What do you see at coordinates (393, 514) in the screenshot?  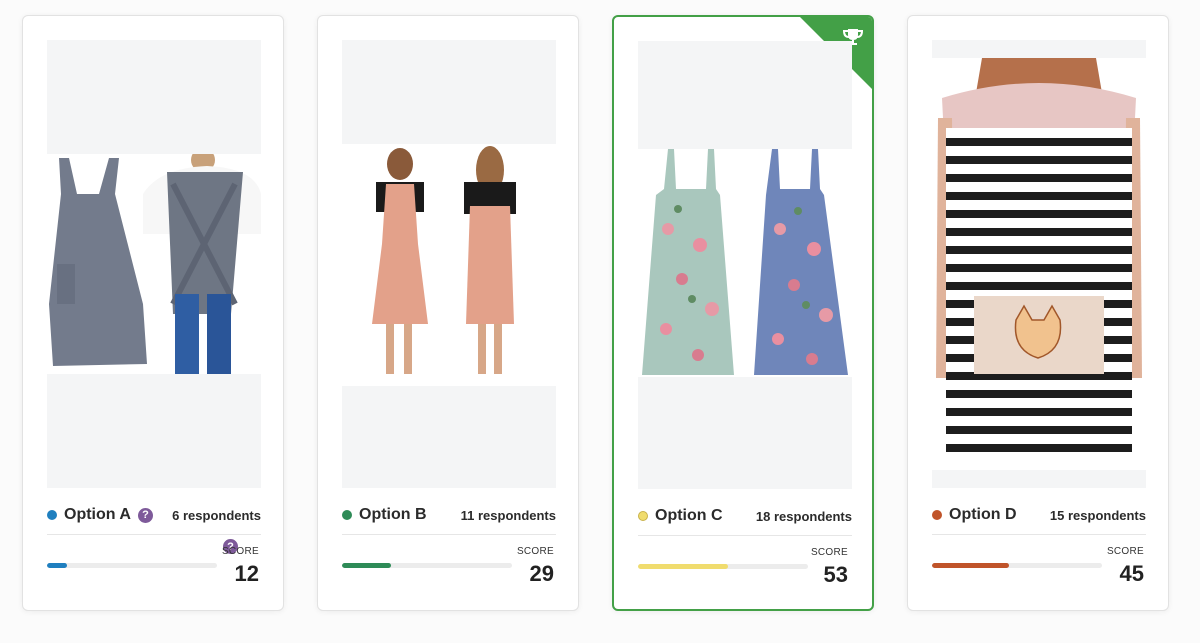 I see `option-name: Option B` at bounding box center [393, 514].